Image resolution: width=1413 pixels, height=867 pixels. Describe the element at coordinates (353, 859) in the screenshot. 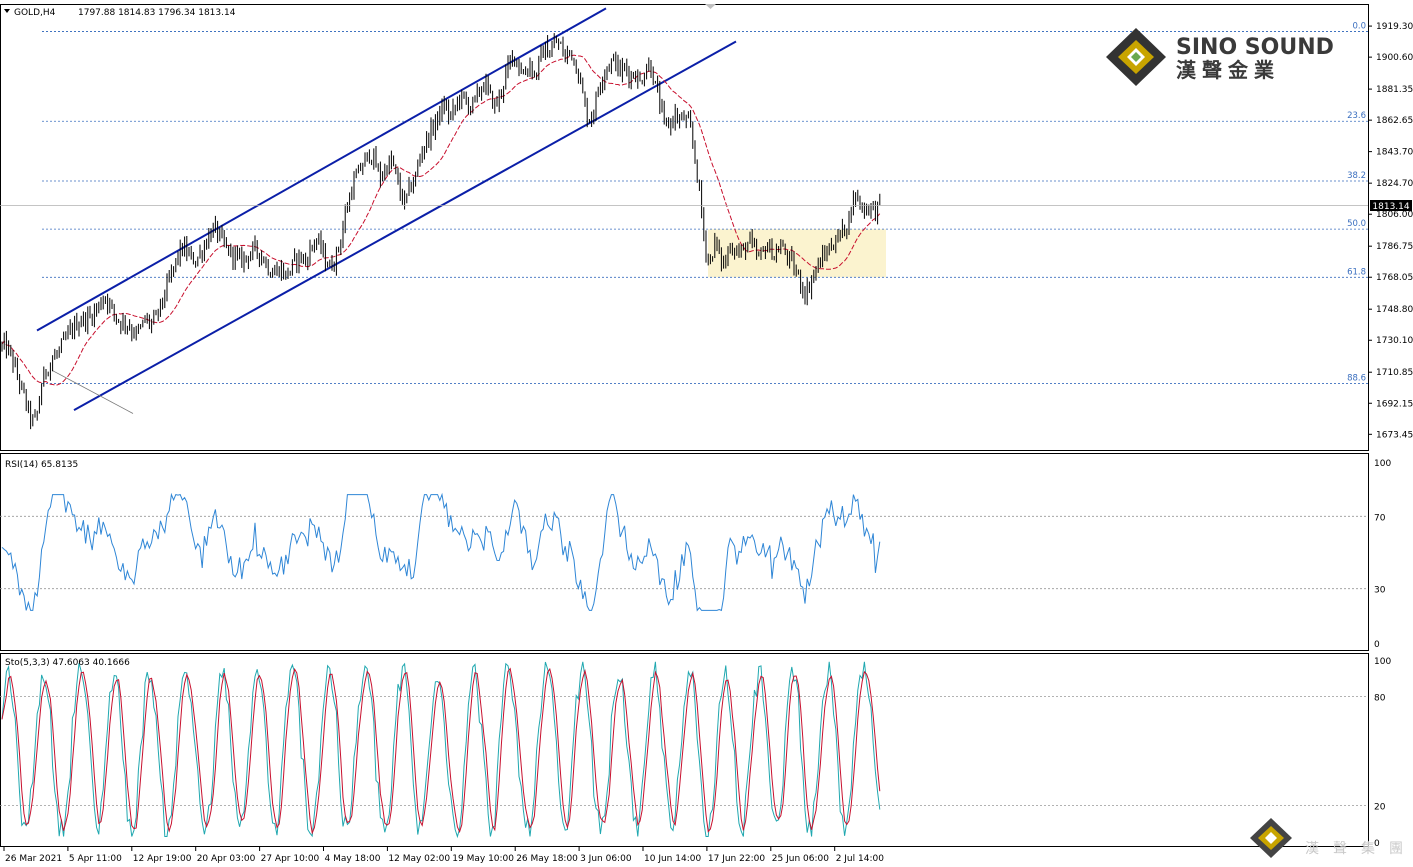

I see `time-tick-label: 4 May 18:00` at that location.